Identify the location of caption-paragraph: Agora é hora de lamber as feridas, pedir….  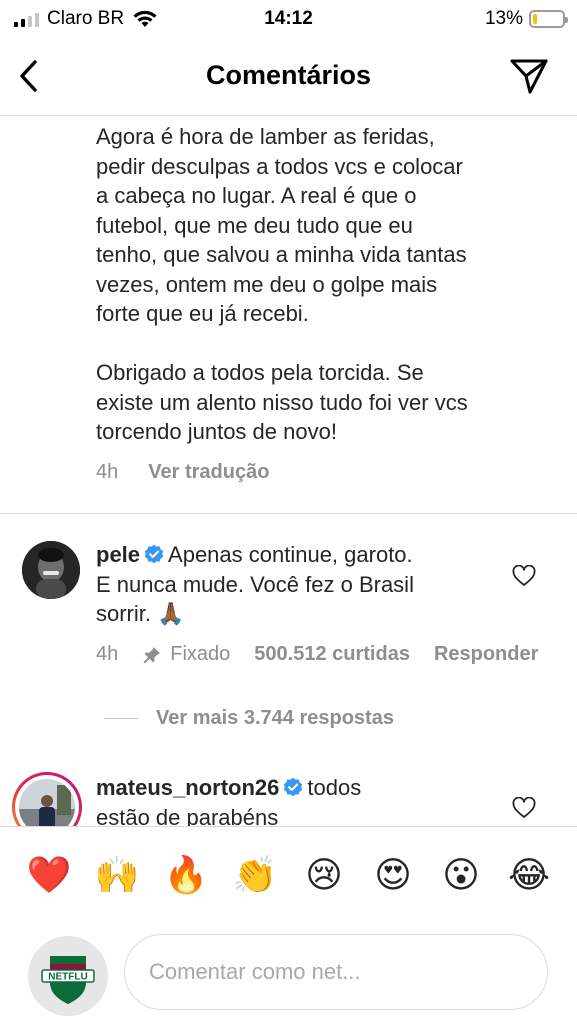
(281, 225).